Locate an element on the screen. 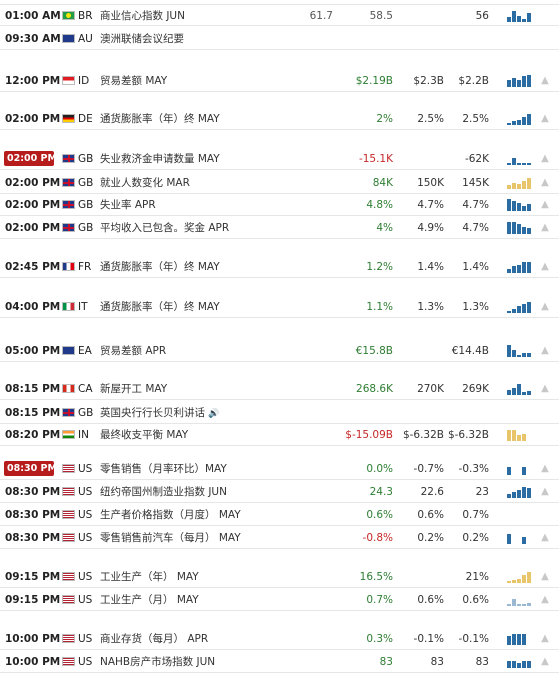  event-name: 工业生产（月） MAY is located at coordinates (215, 600).